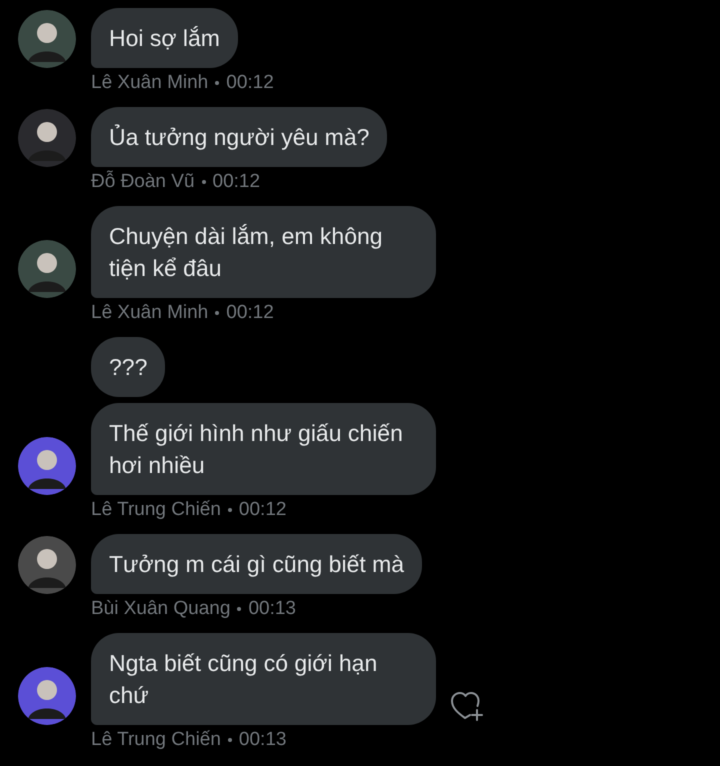 The width and height of the screenshot is (720, 766). Describe the element at coordinates (143, 182) in the screenshot. I see `sender-name: Đỗ Đoàn Vũ` at that location.